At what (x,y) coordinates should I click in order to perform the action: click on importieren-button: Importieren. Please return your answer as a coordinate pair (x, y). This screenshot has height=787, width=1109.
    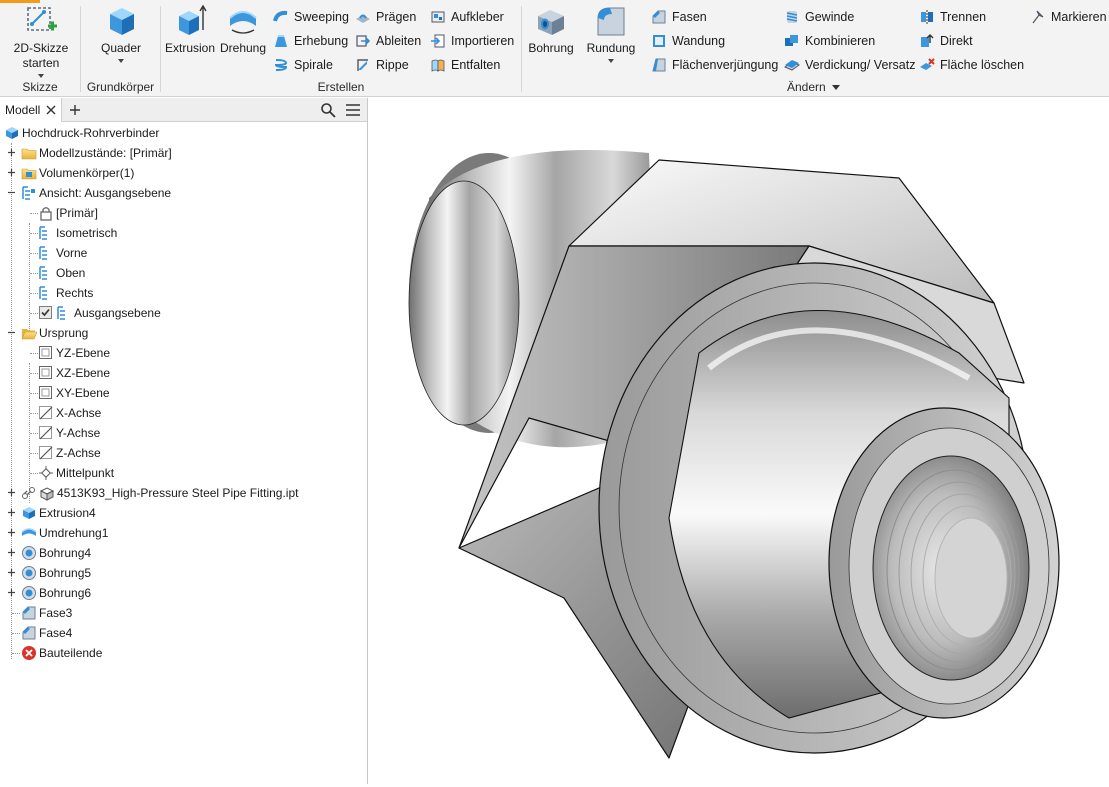
    Looking at the image, I should click on (472, 41).